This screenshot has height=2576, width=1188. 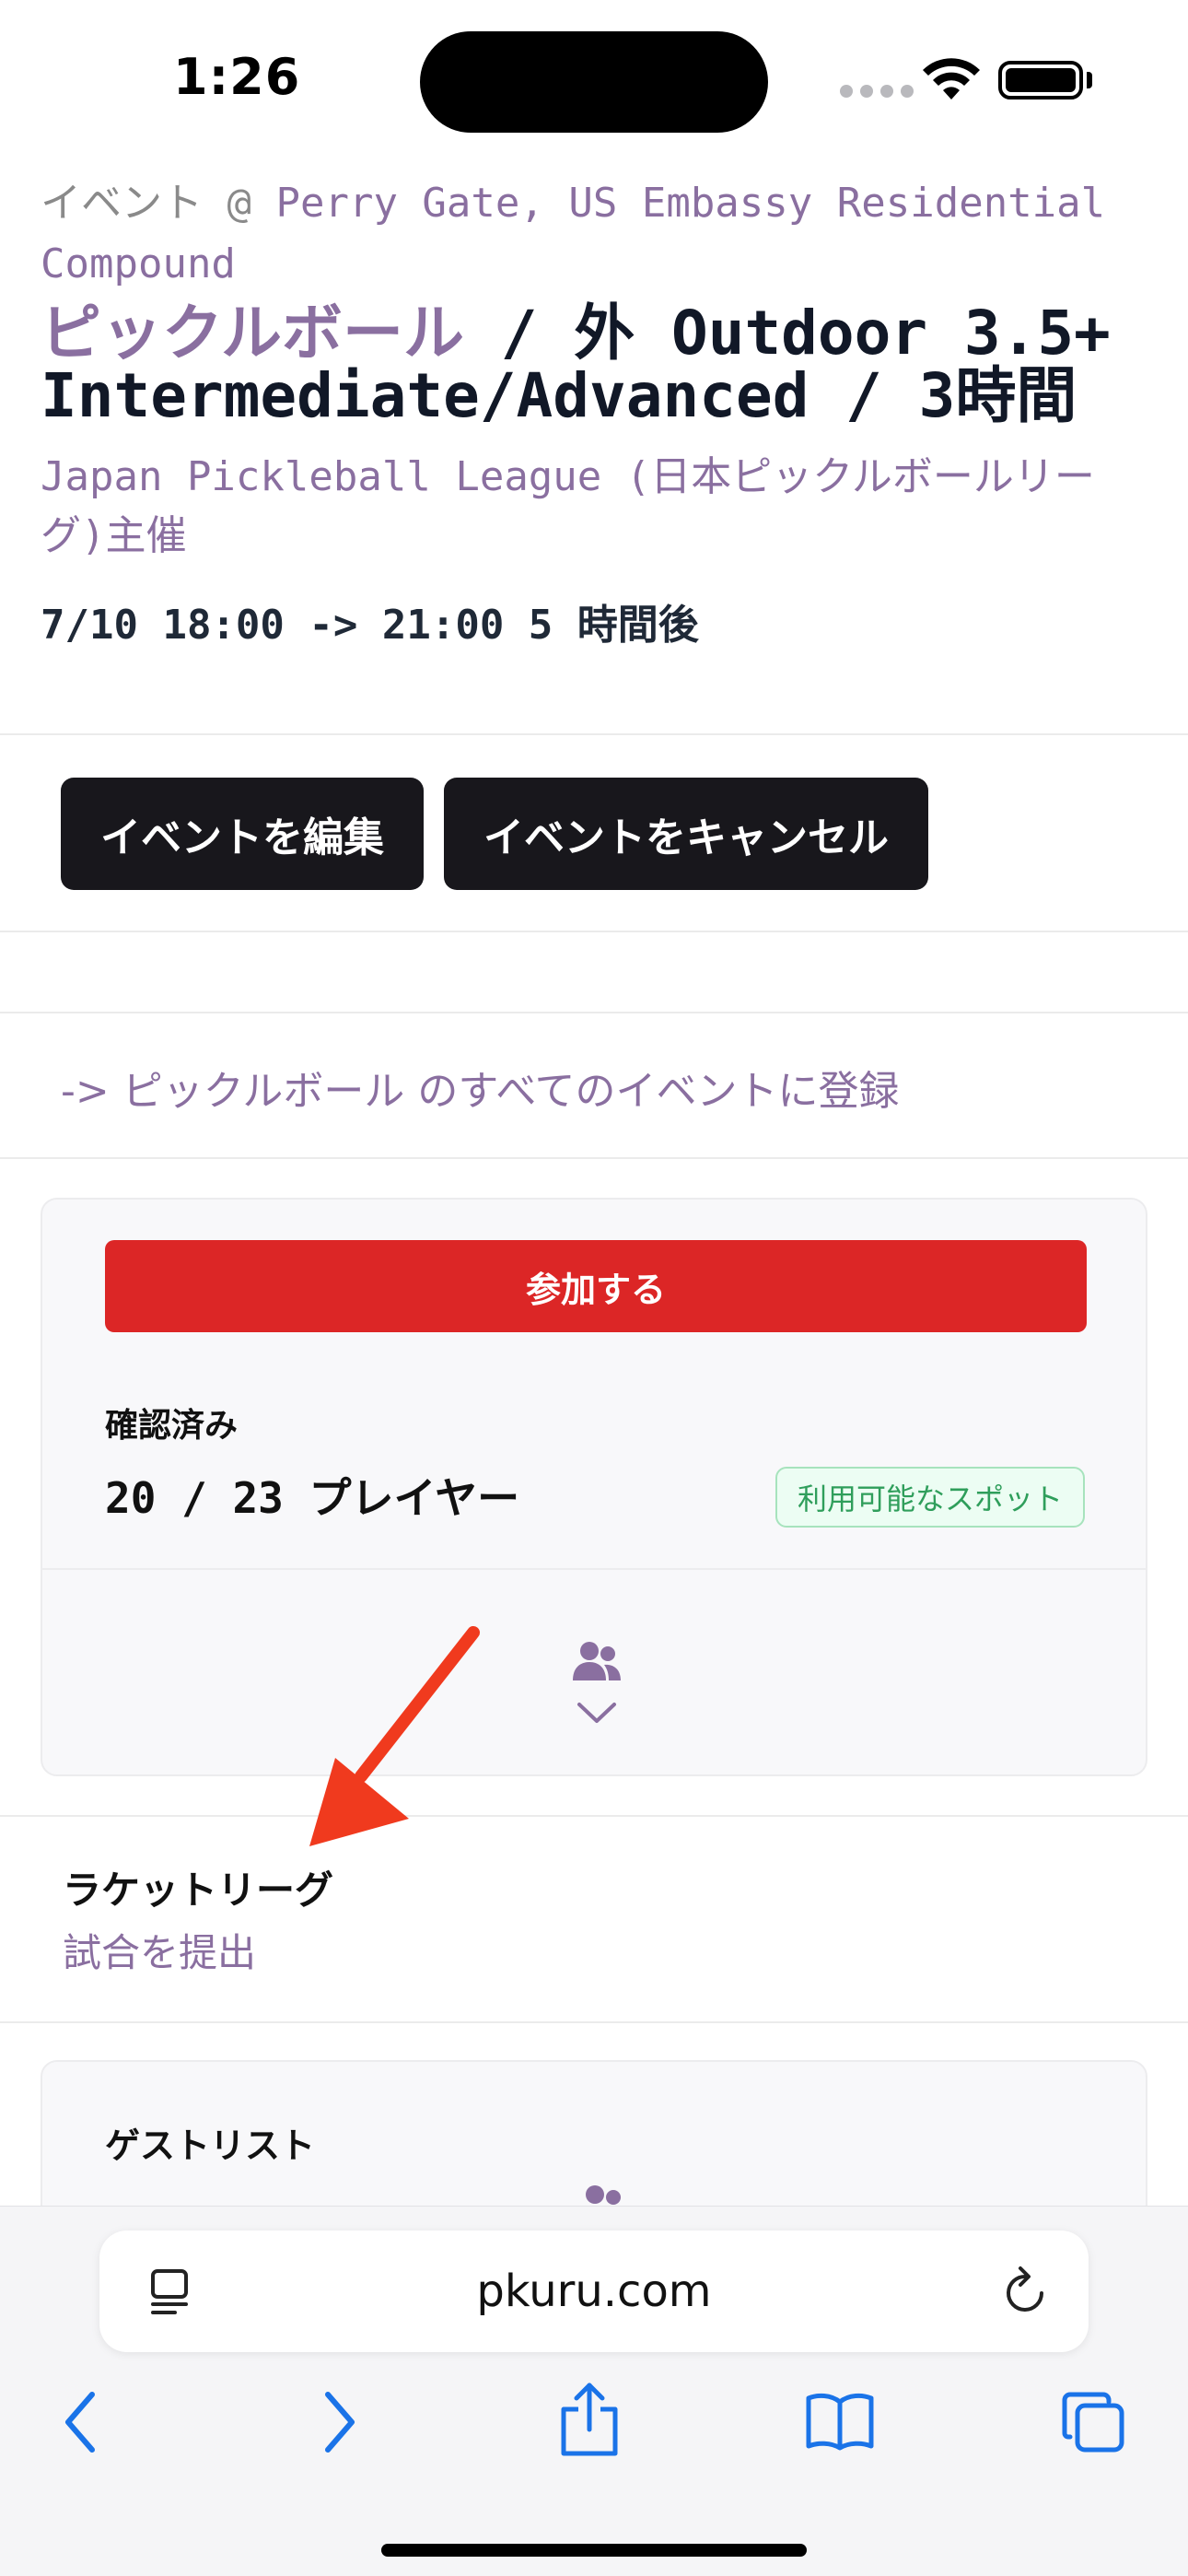 What do you see at coordinates (339, 2422) in the screenshot?
I see `chevron-right-icon` at bounding box center [339, 2422].